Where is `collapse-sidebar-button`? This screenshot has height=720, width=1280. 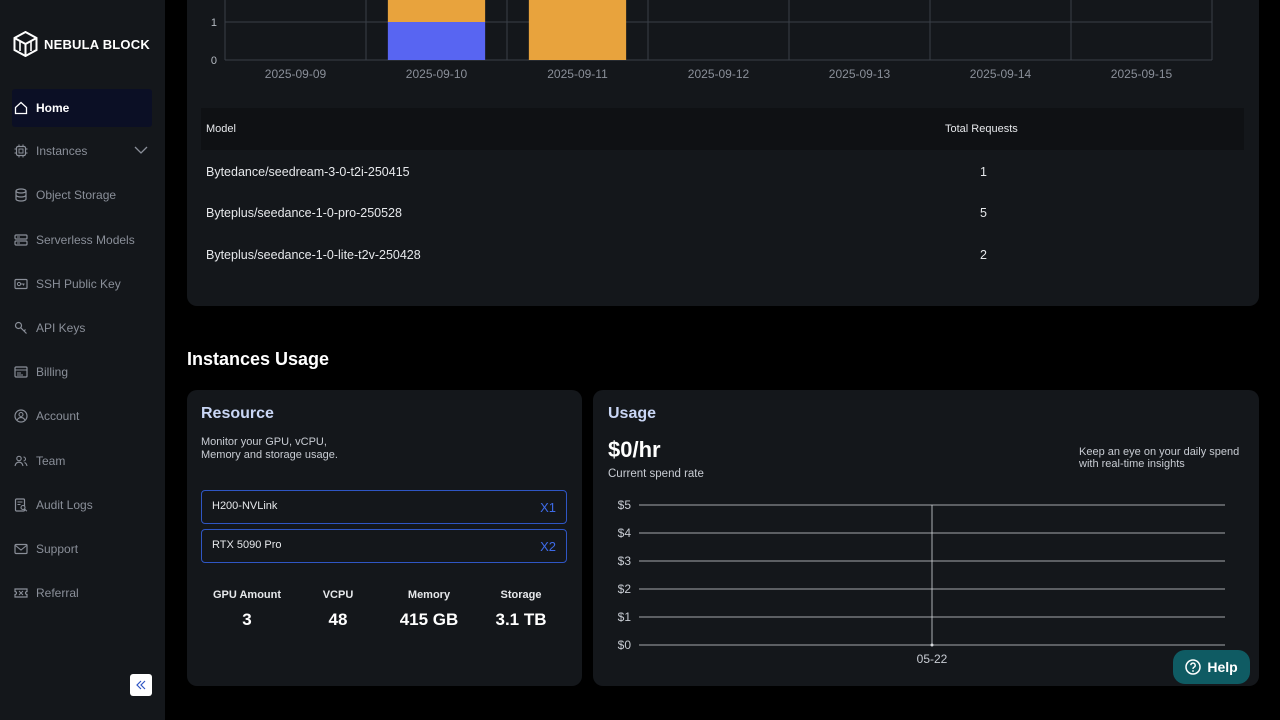 collapse-sidebar-button is located at coordinates (141, 685).